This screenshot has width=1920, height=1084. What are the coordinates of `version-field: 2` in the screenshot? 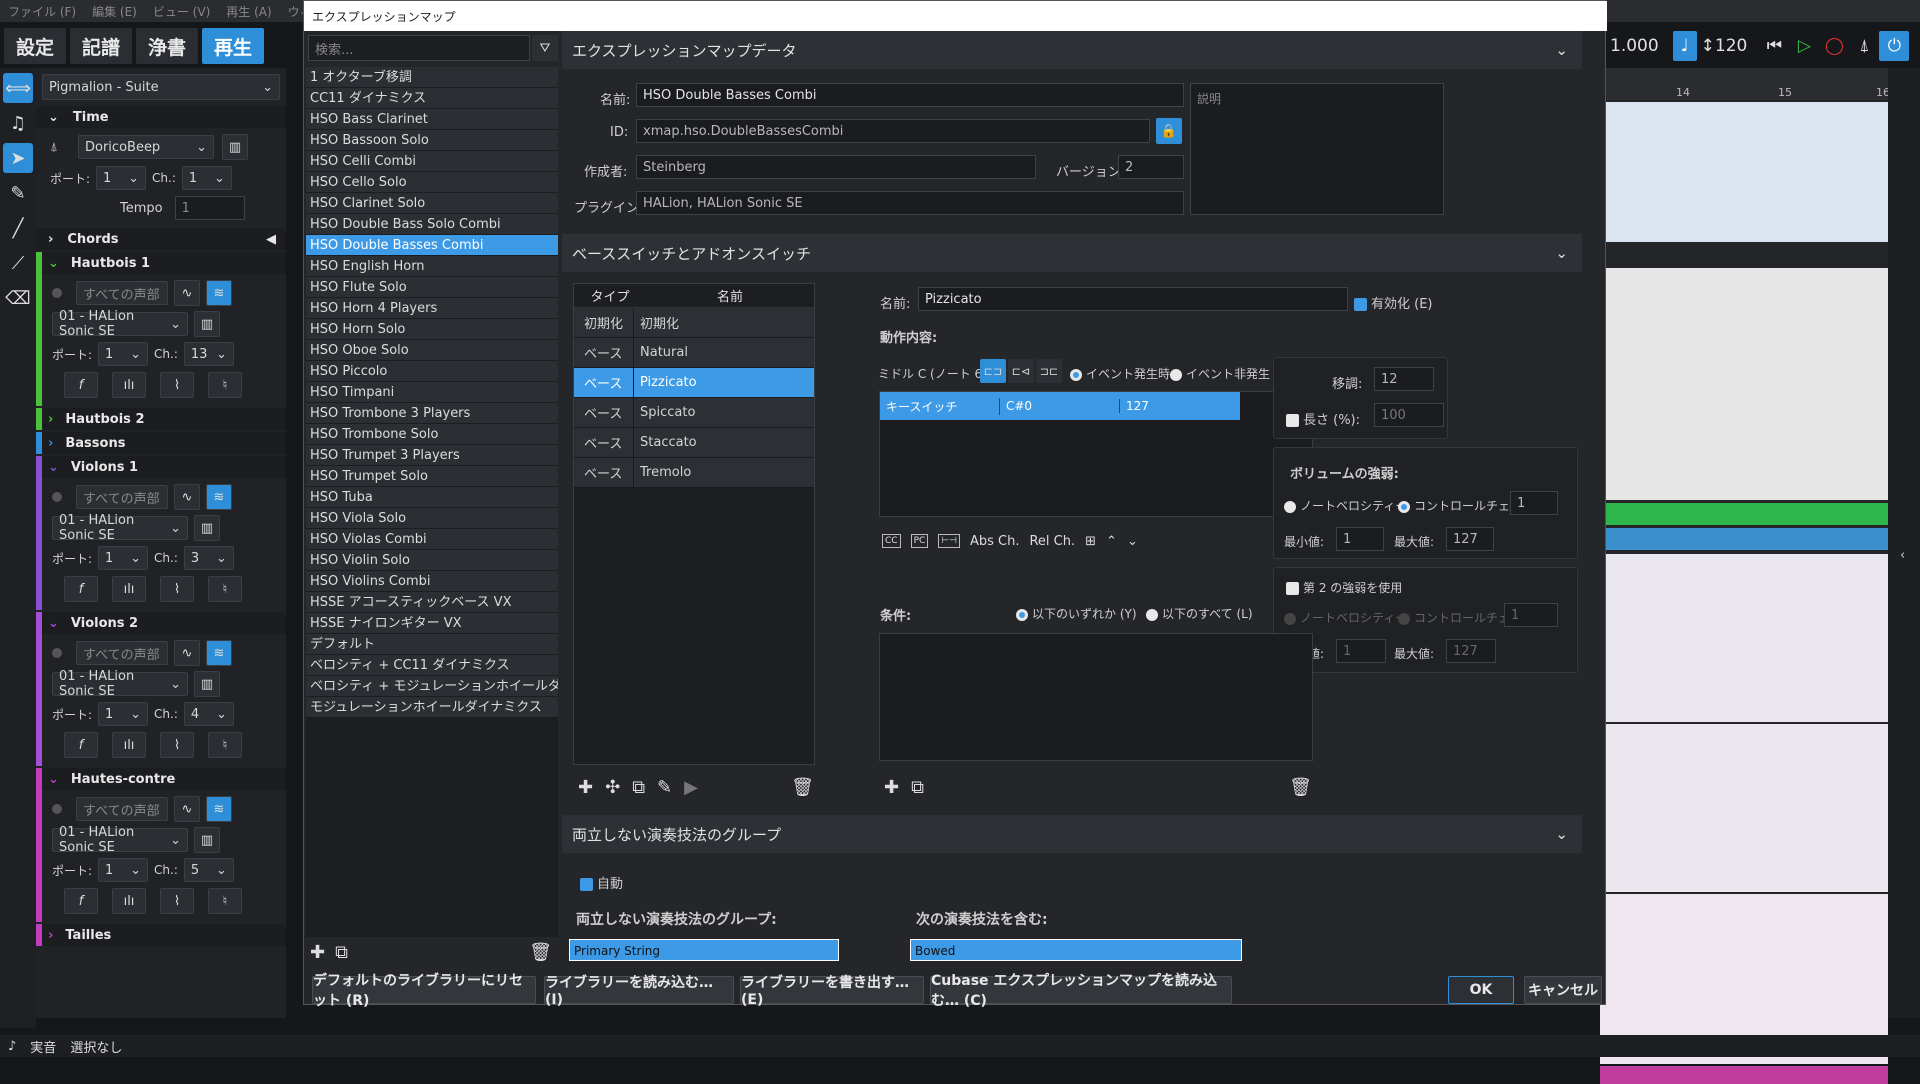 It's located at (1151, 167).